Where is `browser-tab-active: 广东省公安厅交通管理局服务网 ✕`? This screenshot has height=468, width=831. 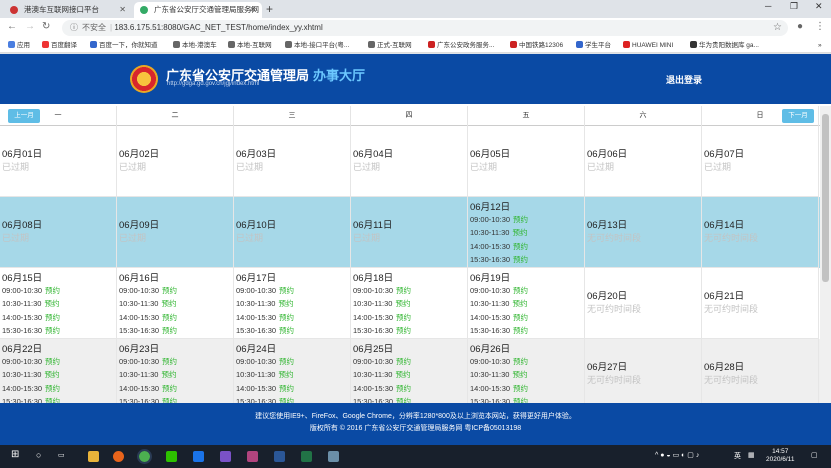 browser-tab-active: 广东省公安厅交通管理局服务网 ✕ is located at coordinates (198, 10).